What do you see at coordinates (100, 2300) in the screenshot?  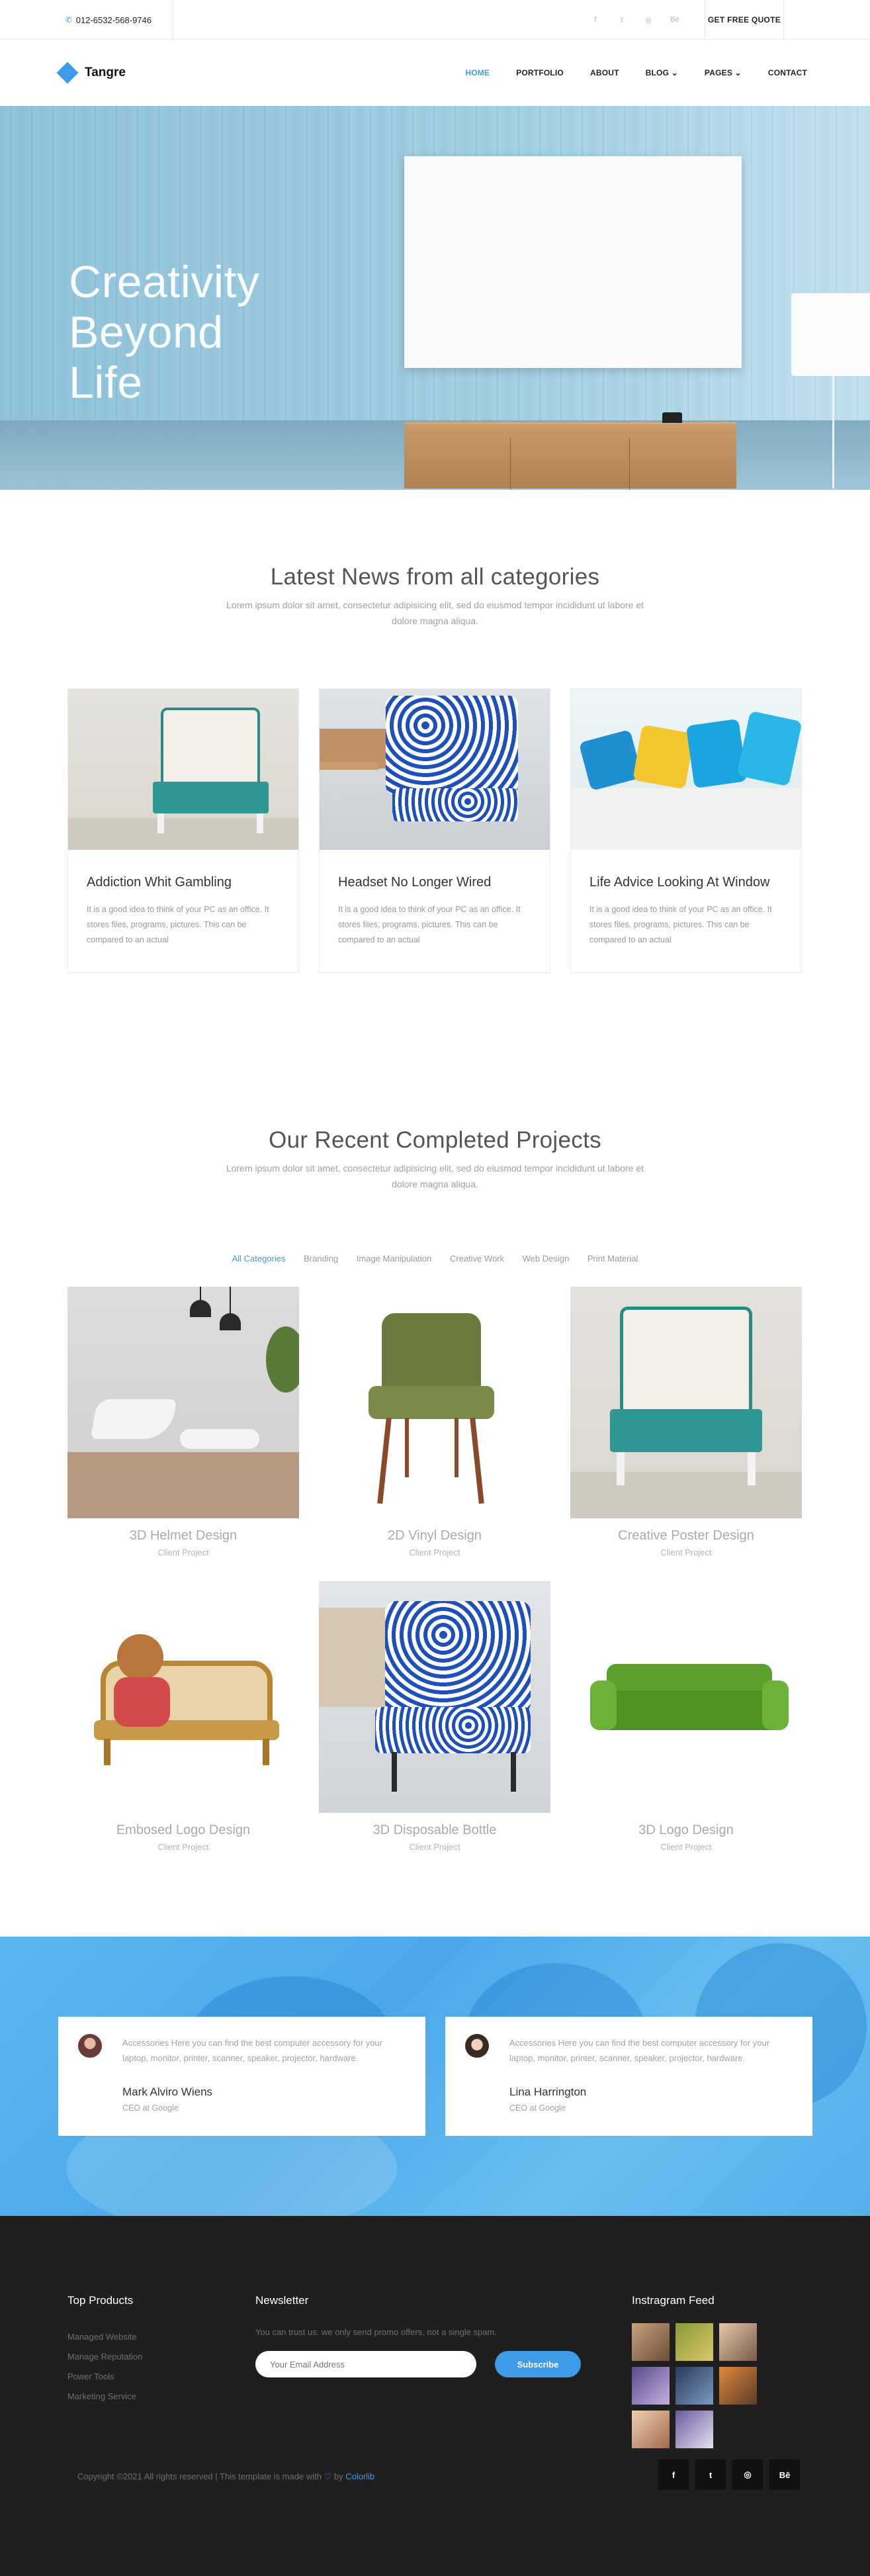 I see `footer-products-title: Top Products` at bounding box center [100, 2300].